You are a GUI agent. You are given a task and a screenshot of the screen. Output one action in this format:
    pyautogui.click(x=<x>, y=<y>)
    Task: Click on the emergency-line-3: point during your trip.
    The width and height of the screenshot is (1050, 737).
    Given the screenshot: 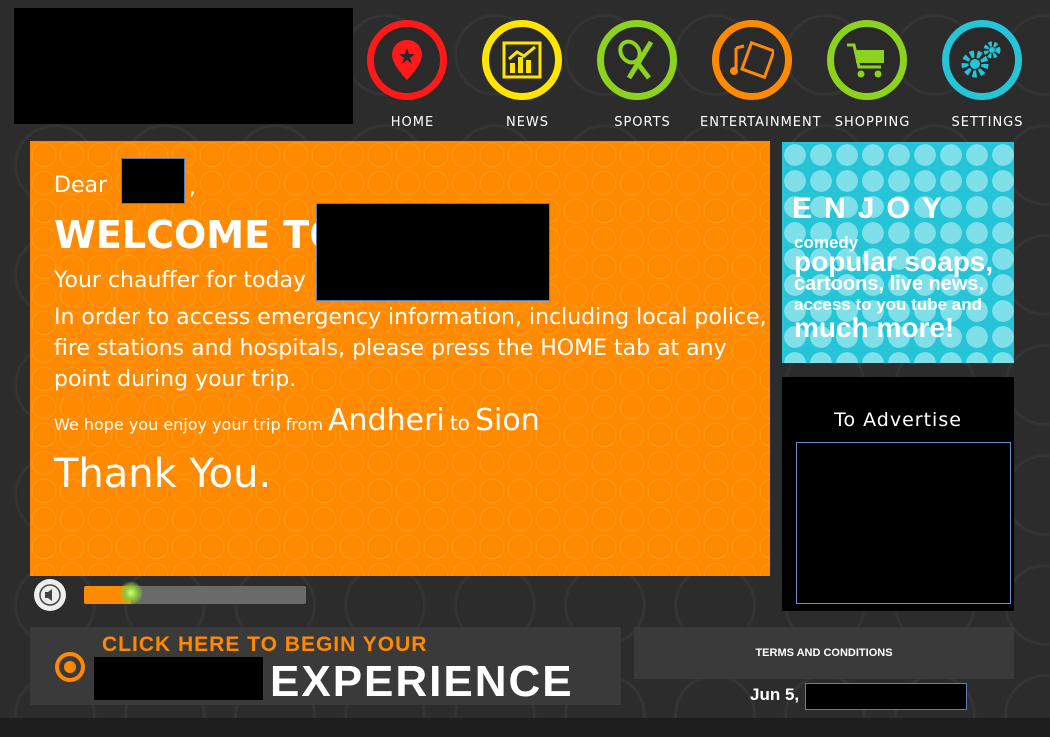 What is the action you would take?
    pyautogui.click(x=175, y=379)
    